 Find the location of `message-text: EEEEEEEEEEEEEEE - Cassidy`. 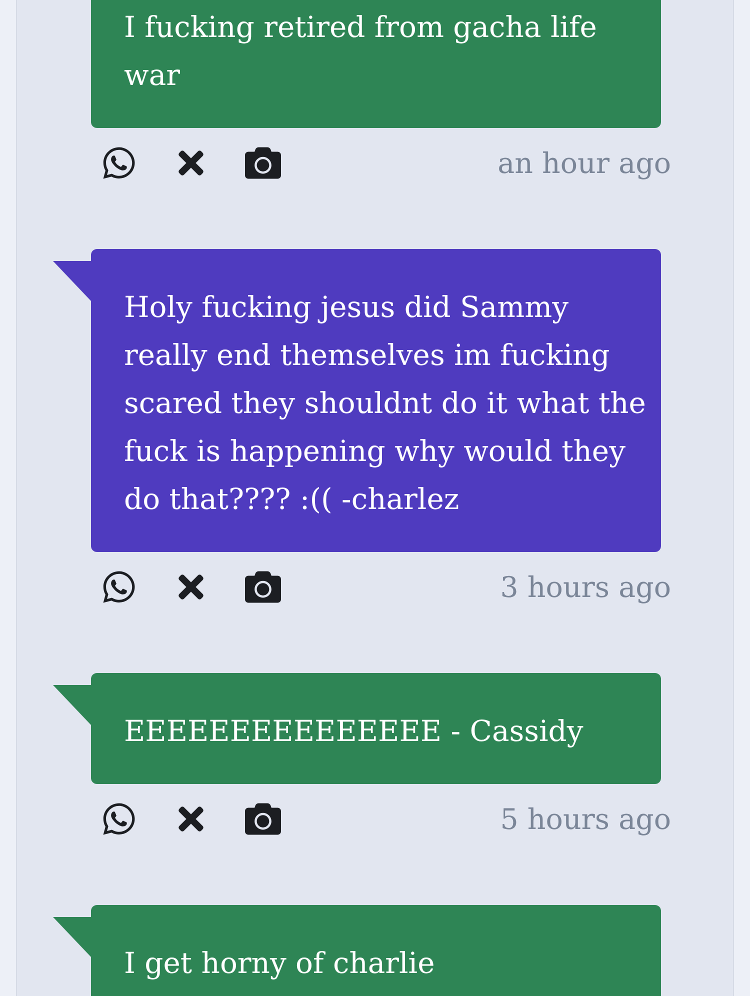

message-text: EEEEEEEEEEEEEEE - Cassidy is located at coordinates (354, 731).